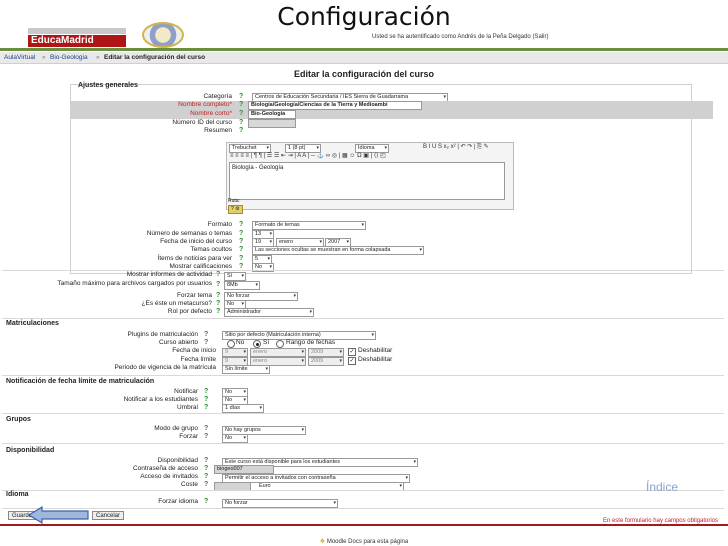 Image resolution: width=728 pixels, height=546 pixels. I want to click on fecha-inicio-day-select: 9 ▾, so click(235, 352).